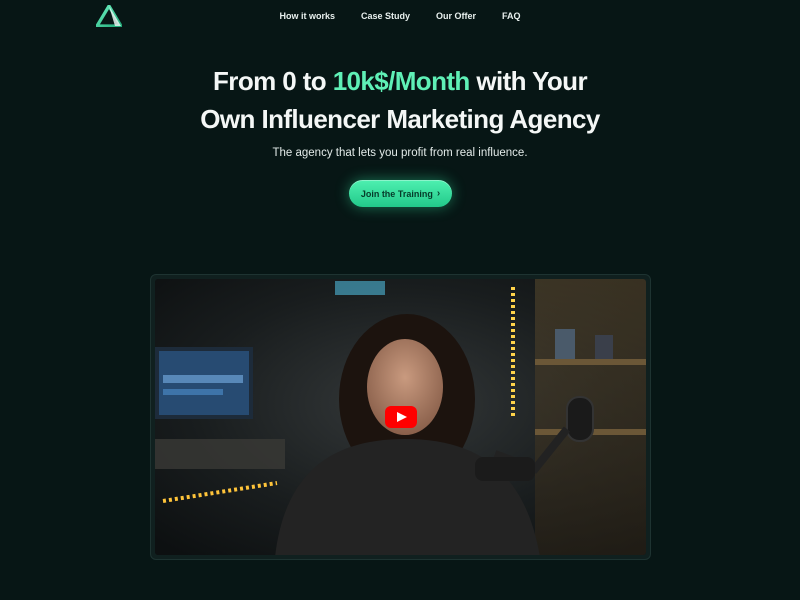 The image size is (800, 600). Describe the element at coordinates (396, 193) in the screenshot. I see `cta-label: Join the Training` at that location.